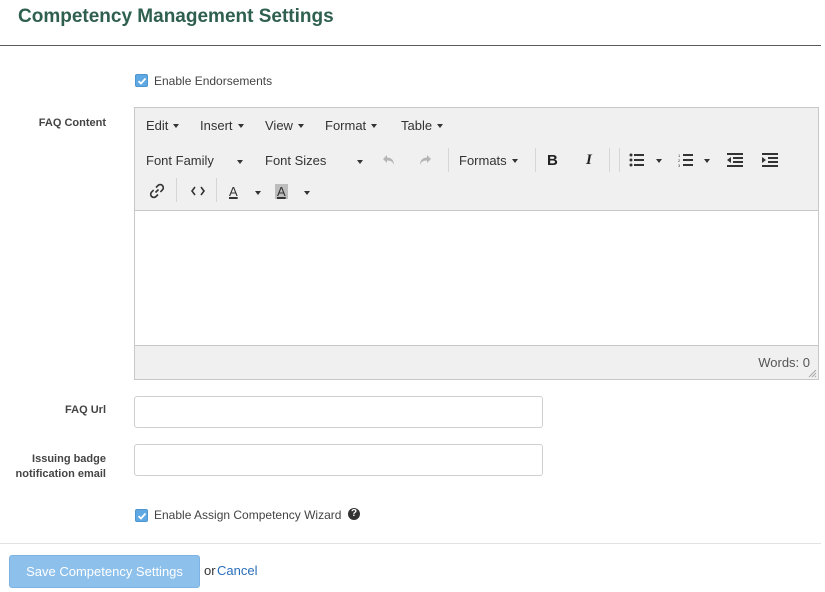 The height and width of the screenshot is (592, 825). I want to click on background-color-icon: A, so click(281, 191).